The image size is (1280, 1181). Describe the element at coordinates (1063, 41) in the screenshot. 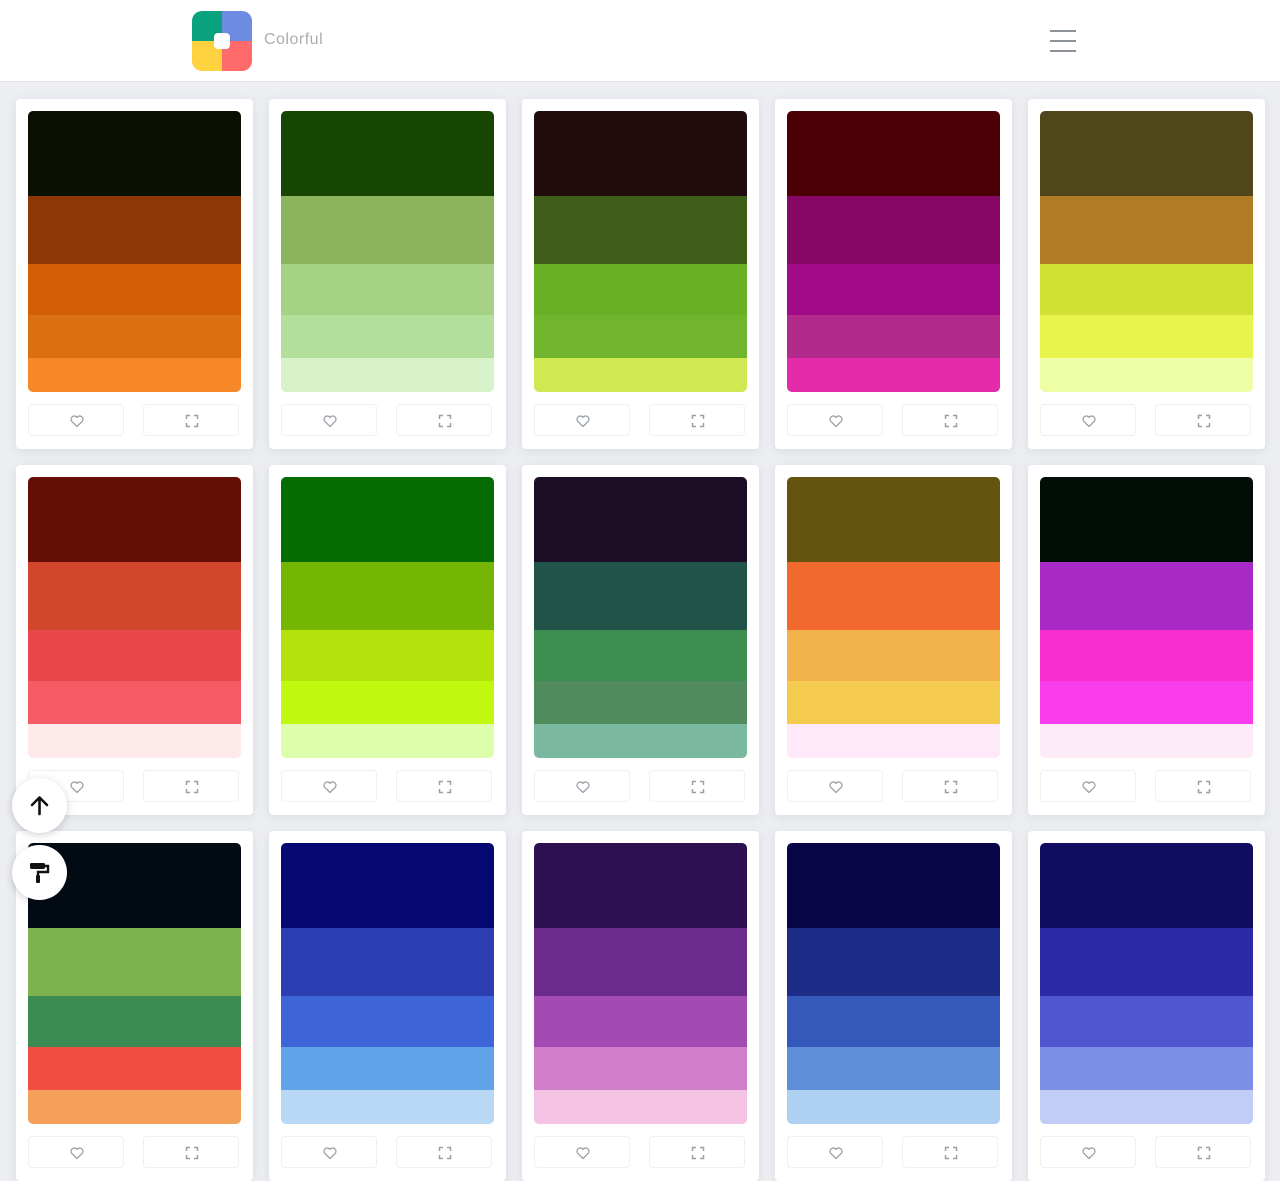

I see `hamburger-menu-icon` at that location.